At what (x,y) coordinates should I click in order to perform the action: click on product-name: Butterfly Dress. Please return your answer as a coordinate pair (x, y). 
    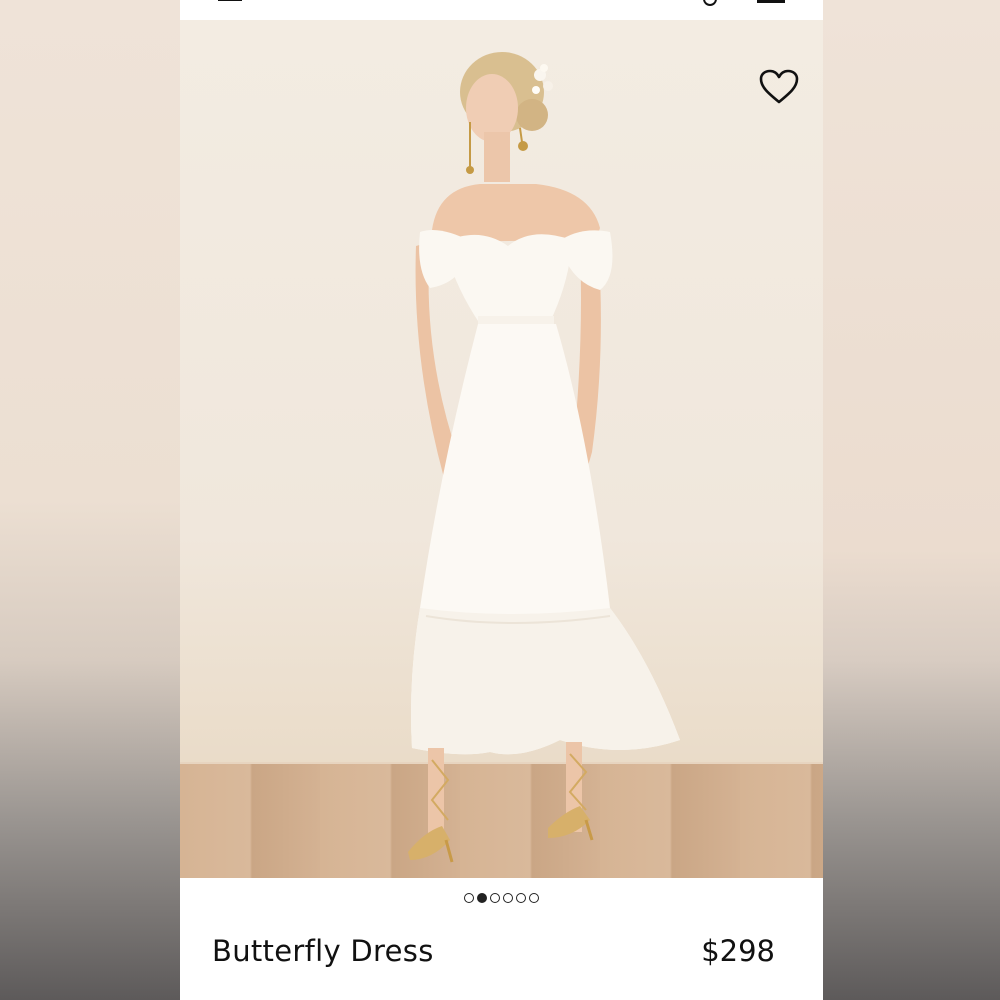
    Looking at the image, I should click on (323, 951).